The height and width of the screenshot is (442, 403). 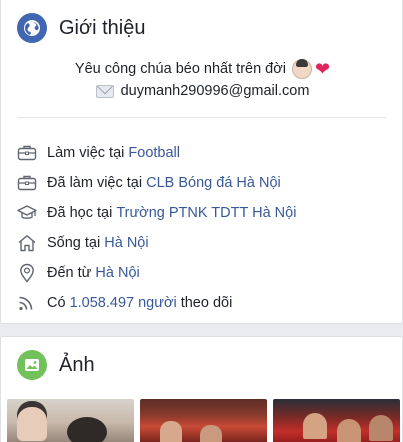 What do you see at coordinates (126, 243) in the screenshot?
I see `info-link-current-city: Hà Nội` at bounding box center [126, 243].